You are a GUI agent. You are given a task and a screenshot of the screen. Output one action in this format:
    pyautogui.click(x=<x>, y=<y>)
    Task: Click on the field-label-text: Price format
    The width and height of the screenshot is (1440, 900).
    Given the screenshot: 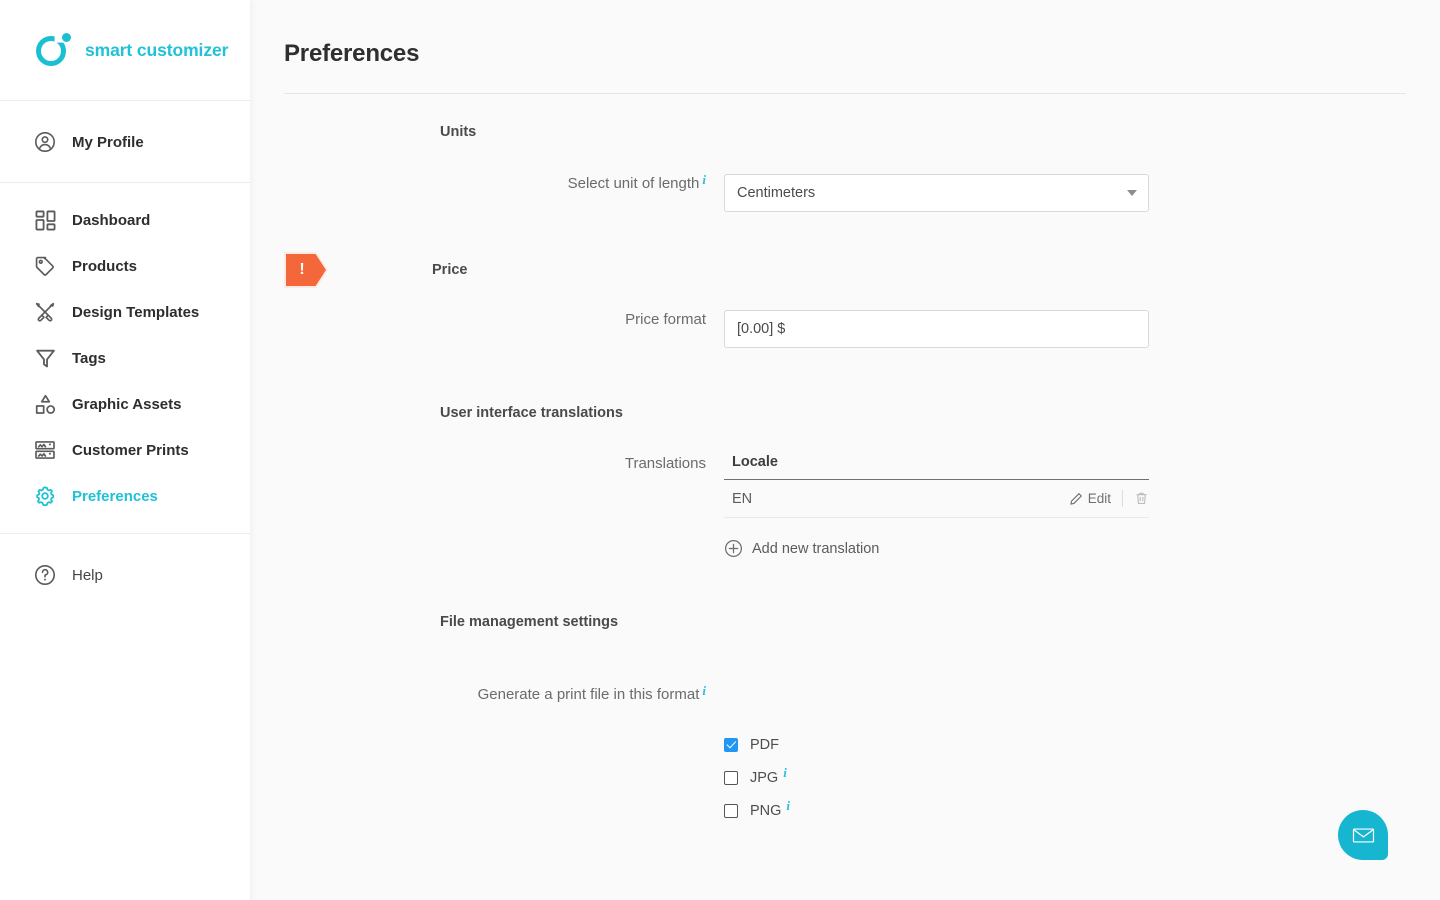 What is the action you would take?
    pyautogui.click(x=665, y=319)
    